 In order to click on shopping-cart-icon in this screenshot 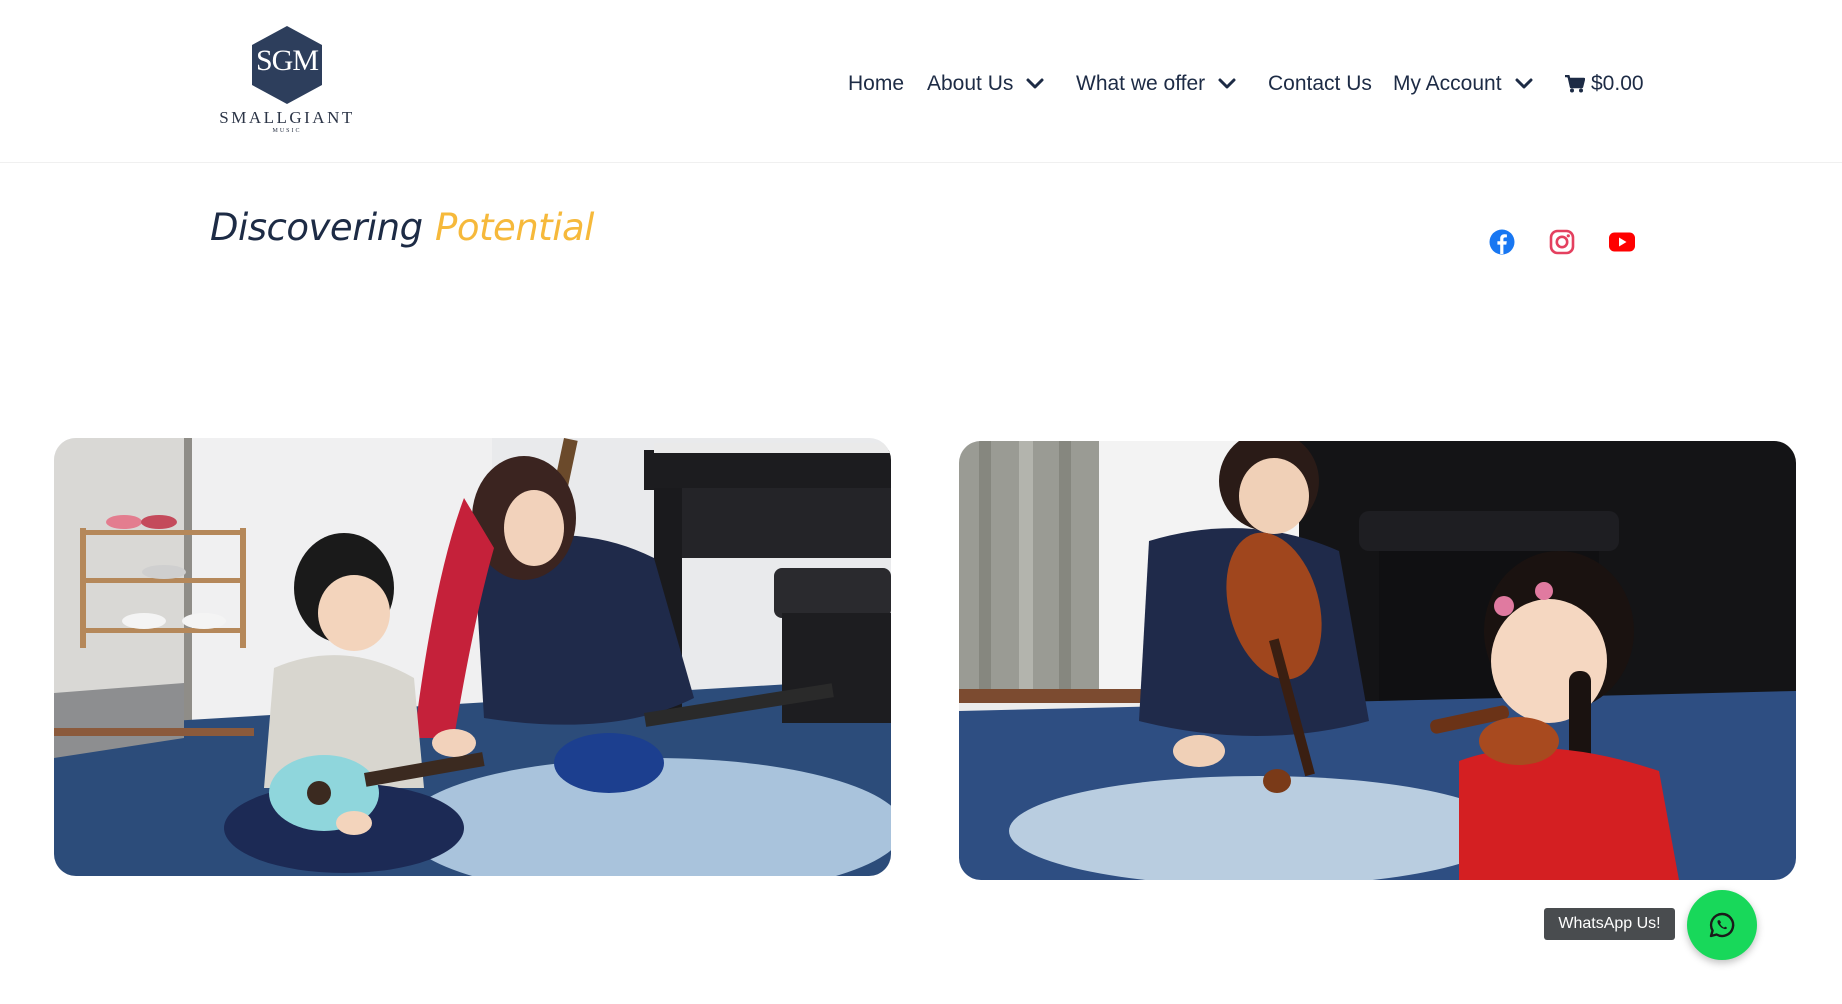, I will do `click(1575, 84)`.